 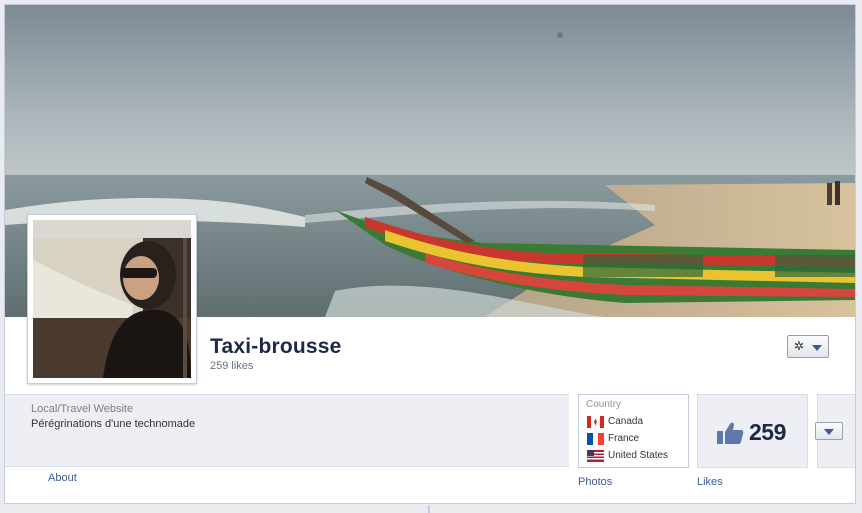 I want to click on page-title: Taxi-brousse, so click(x=276, y=347).